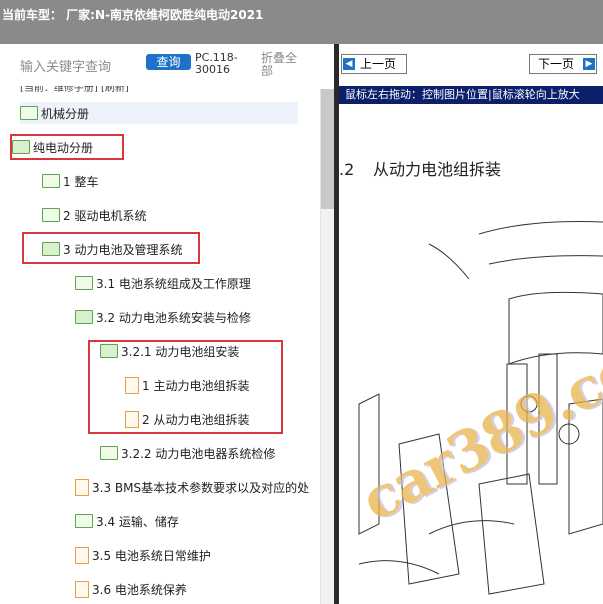  What do you see at coordinates (378, 64) in the screenshot?
I see `prev-page-label: 上一页` at bounding box center [378, 64].